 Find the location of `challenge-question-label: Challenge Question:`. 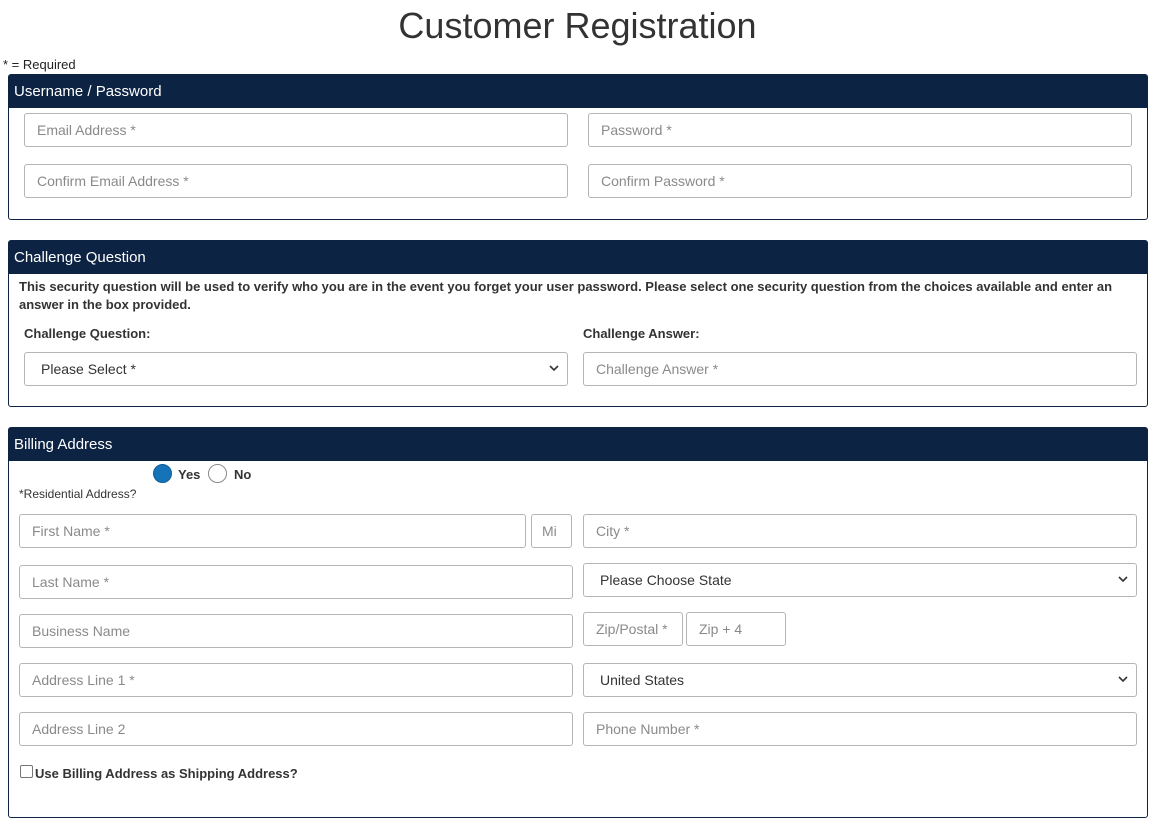

challenge-question-label: Challenge Question: is located at coordinates (87, 333).